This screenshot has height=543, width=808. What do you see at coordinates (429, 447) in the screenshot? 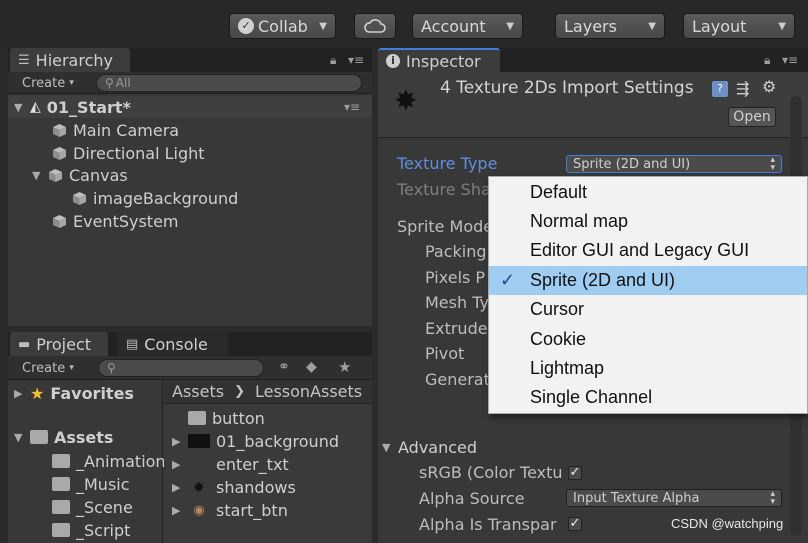
I see `advanced-foldout: ▼ Advanced` at bounding box center [429, 447].